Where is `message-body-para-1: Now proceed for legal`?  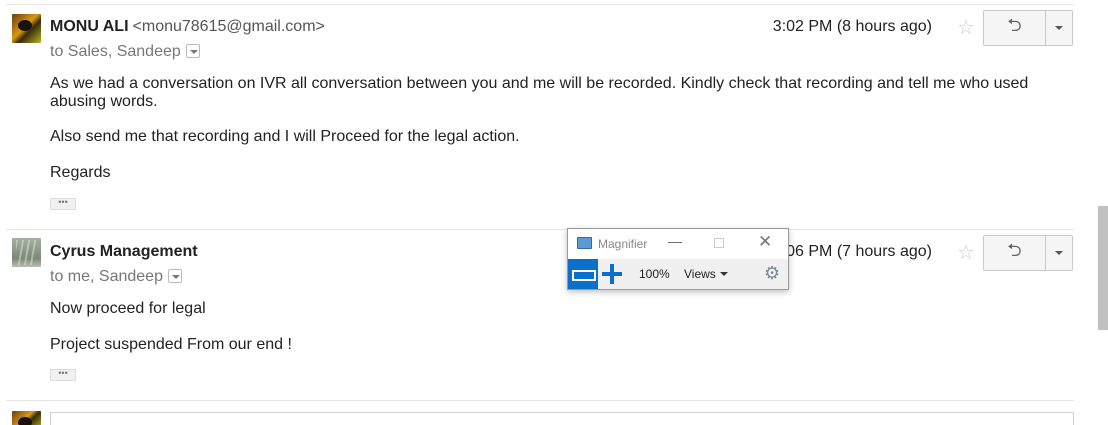 message-body-para-1: Now proceed for legal is located at coordinates (128, 308).